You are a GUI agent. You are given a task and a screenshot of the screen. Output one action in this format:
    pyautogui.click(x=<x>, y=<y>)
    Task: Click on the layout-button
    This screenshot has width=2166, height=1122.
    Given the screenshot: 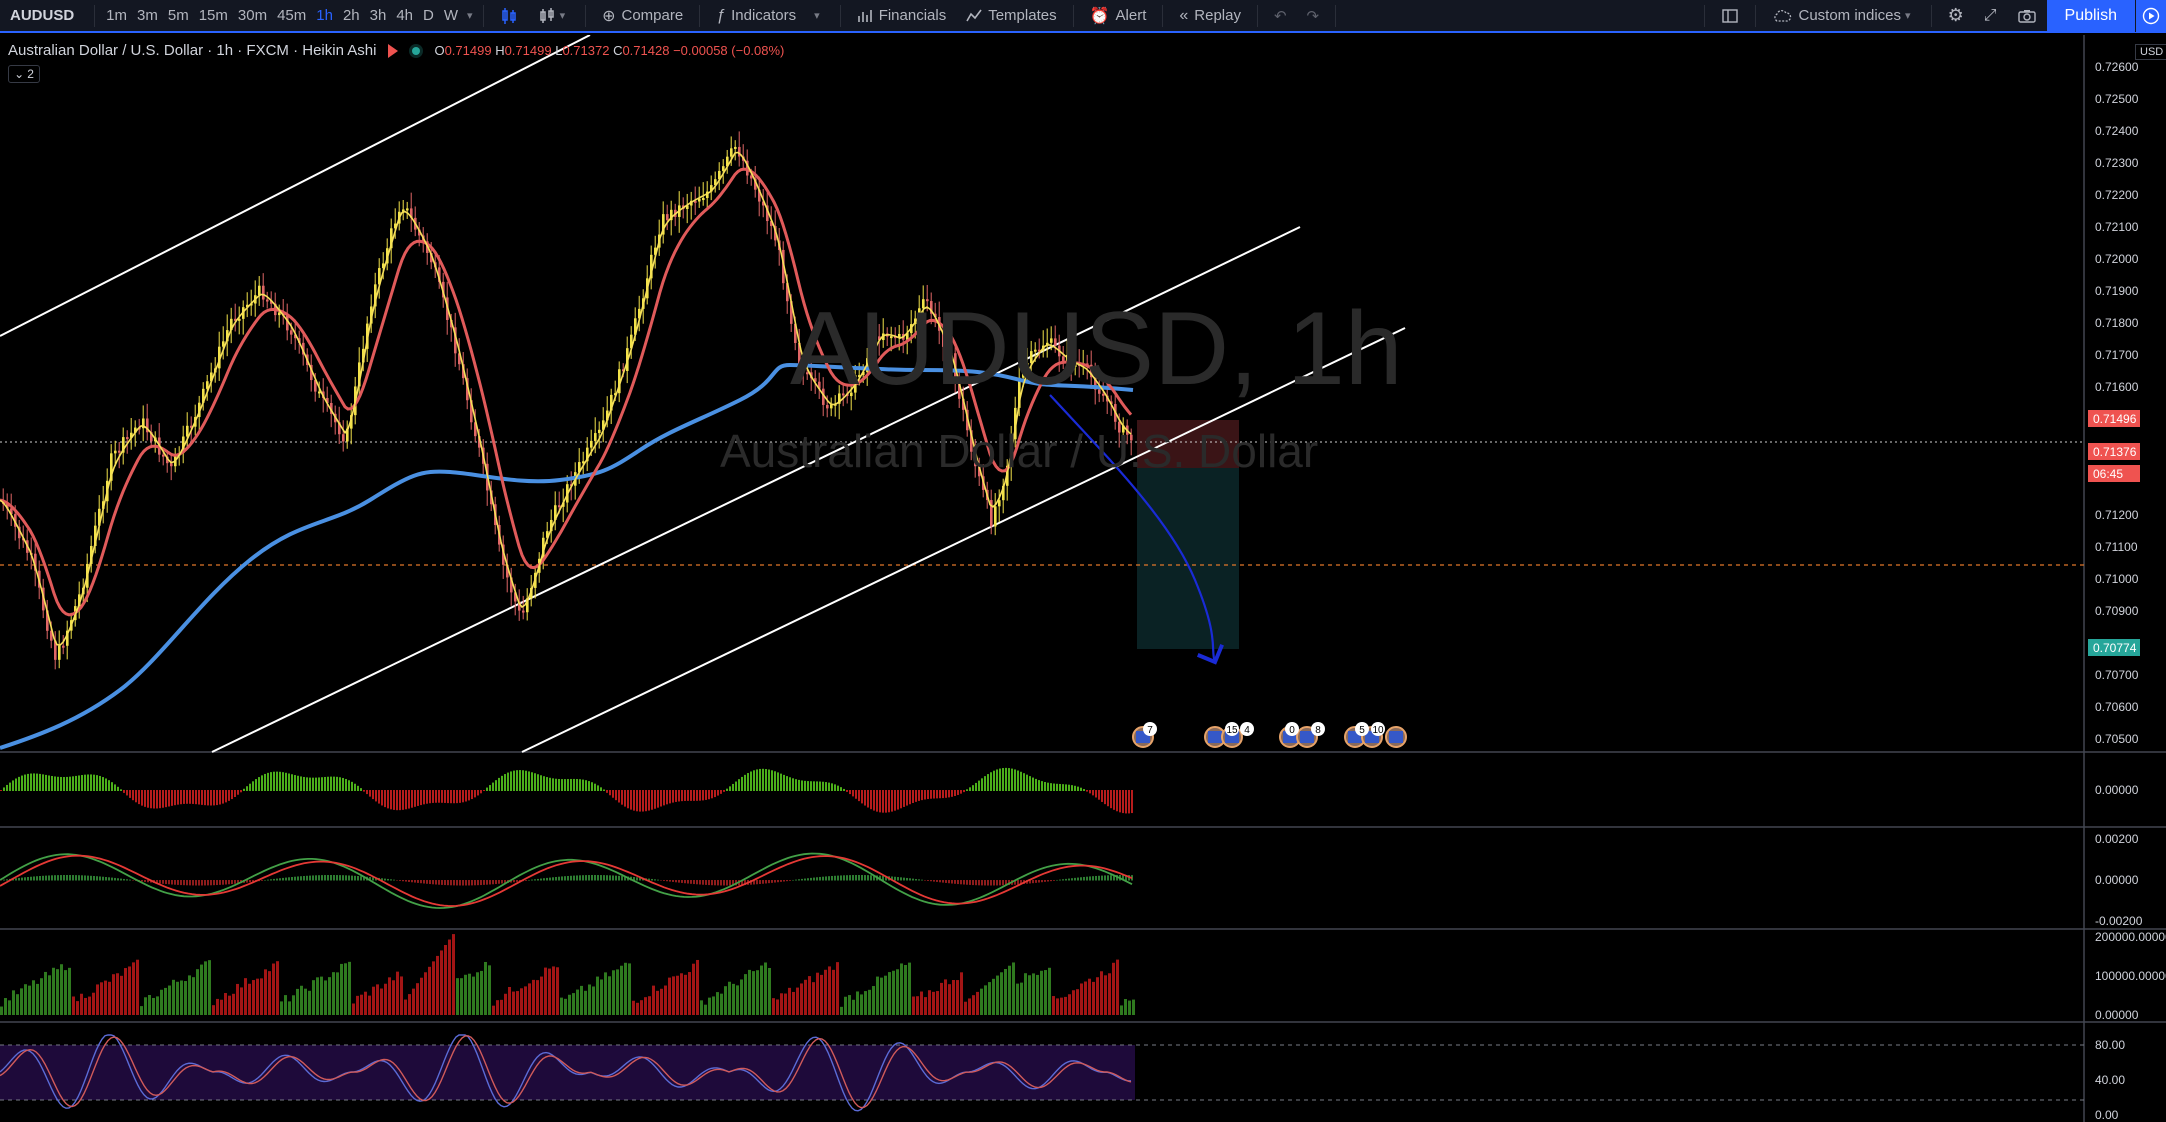 What is the action you would take?
    pyautogui.click(x=1730, y=16)
    